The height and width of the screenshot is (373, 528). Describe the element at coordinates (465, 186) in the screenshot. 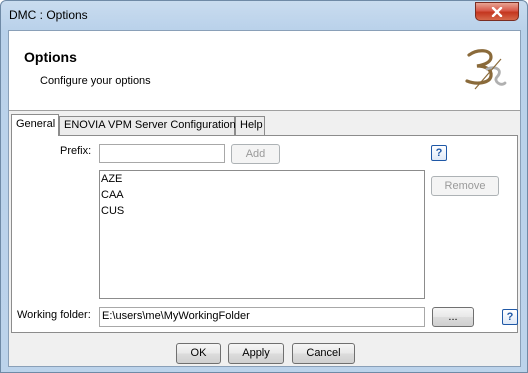

I see `remove-button: Remove` at that location.